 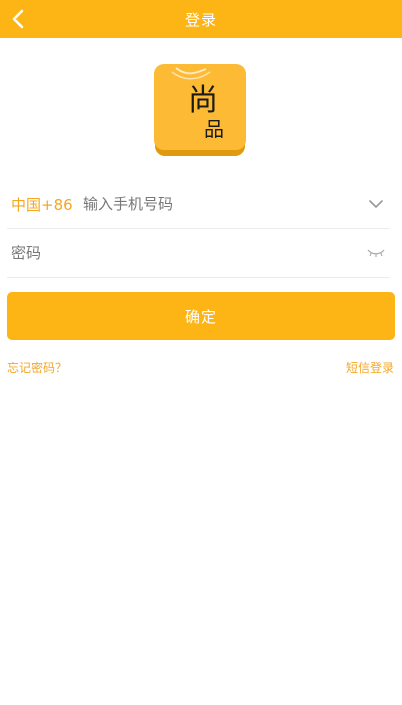 What do you see at coordinates (203, 100) in the screenshot?
I see `logo-char-1: 尚` at bounding box center [203, 100].